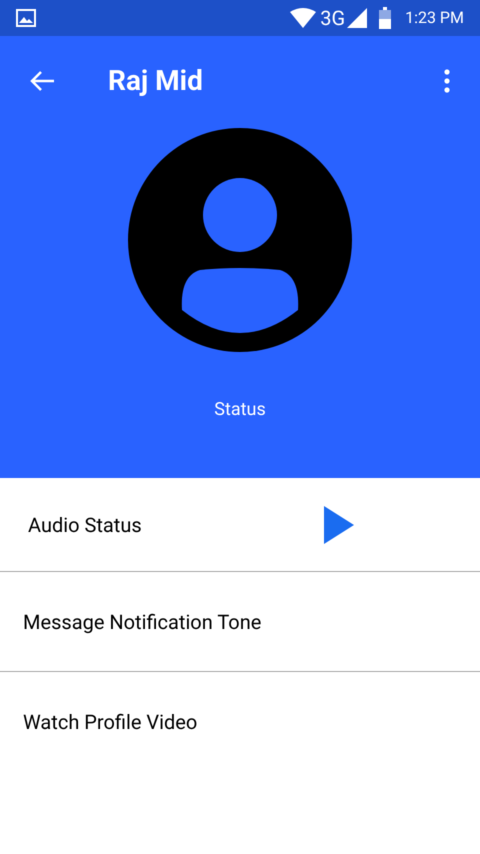 The height and width of the screenshot is (854, 480). What do you see at coordinates (240, 240) in the screenshot?
I see `avatar-icon` at bounding box center [240, 240].